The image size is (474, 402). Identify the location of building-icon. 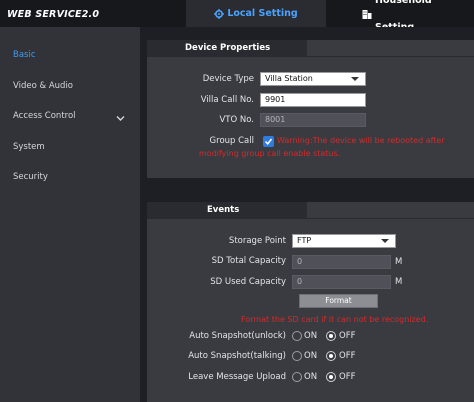
(367, 14).